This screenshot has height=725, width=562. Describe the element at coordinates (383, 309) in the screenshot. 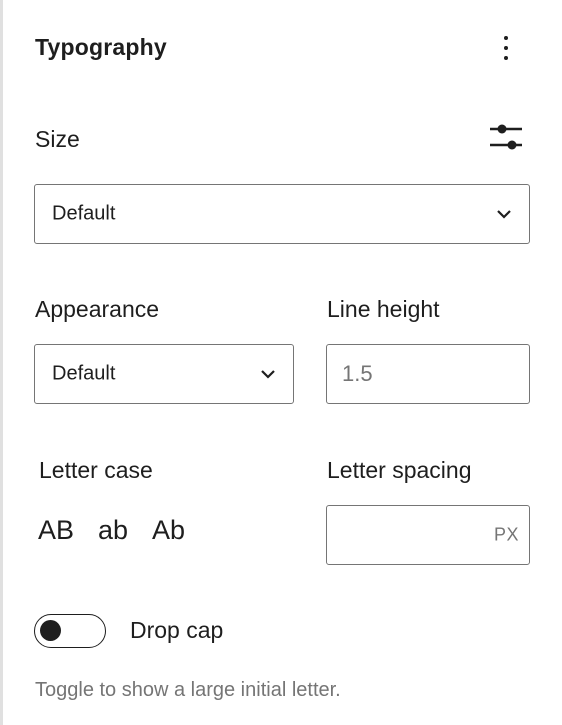

I see `line-height-label: Line height` at that location.